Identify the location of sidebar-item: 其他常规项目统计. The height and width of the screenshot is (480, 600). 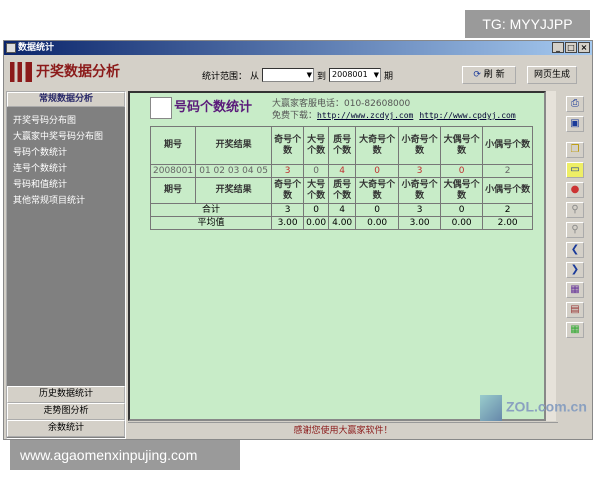
(66, 201).